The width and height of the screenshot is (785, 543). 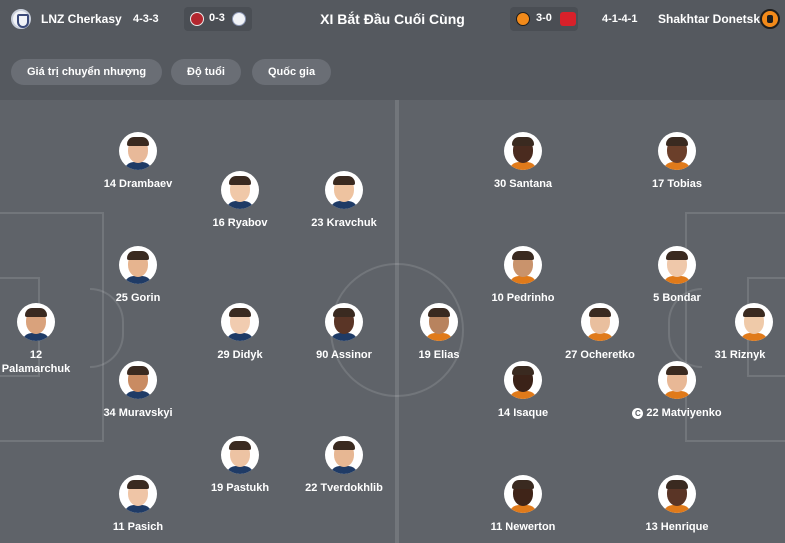 What do you see at coordinates (344, 355) in the screenshot?
I see `player-label: 90 Assinor` at bounding box center [344, 355].